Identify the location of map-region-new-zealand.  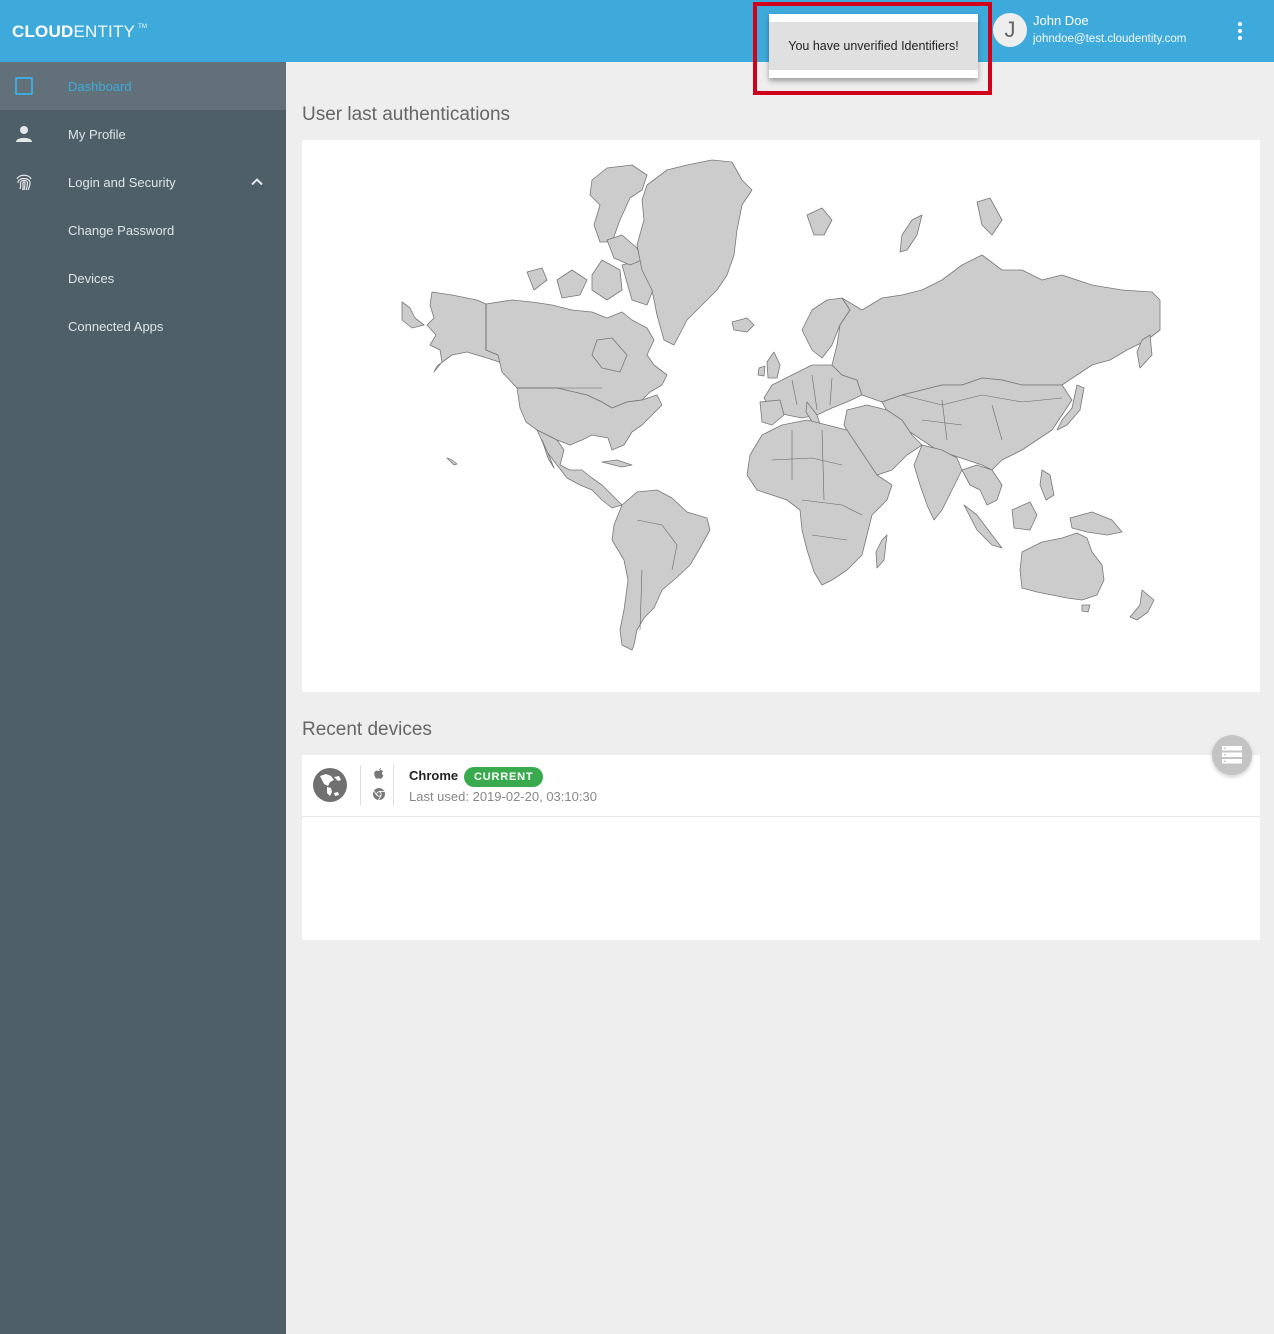
(1142, 605).